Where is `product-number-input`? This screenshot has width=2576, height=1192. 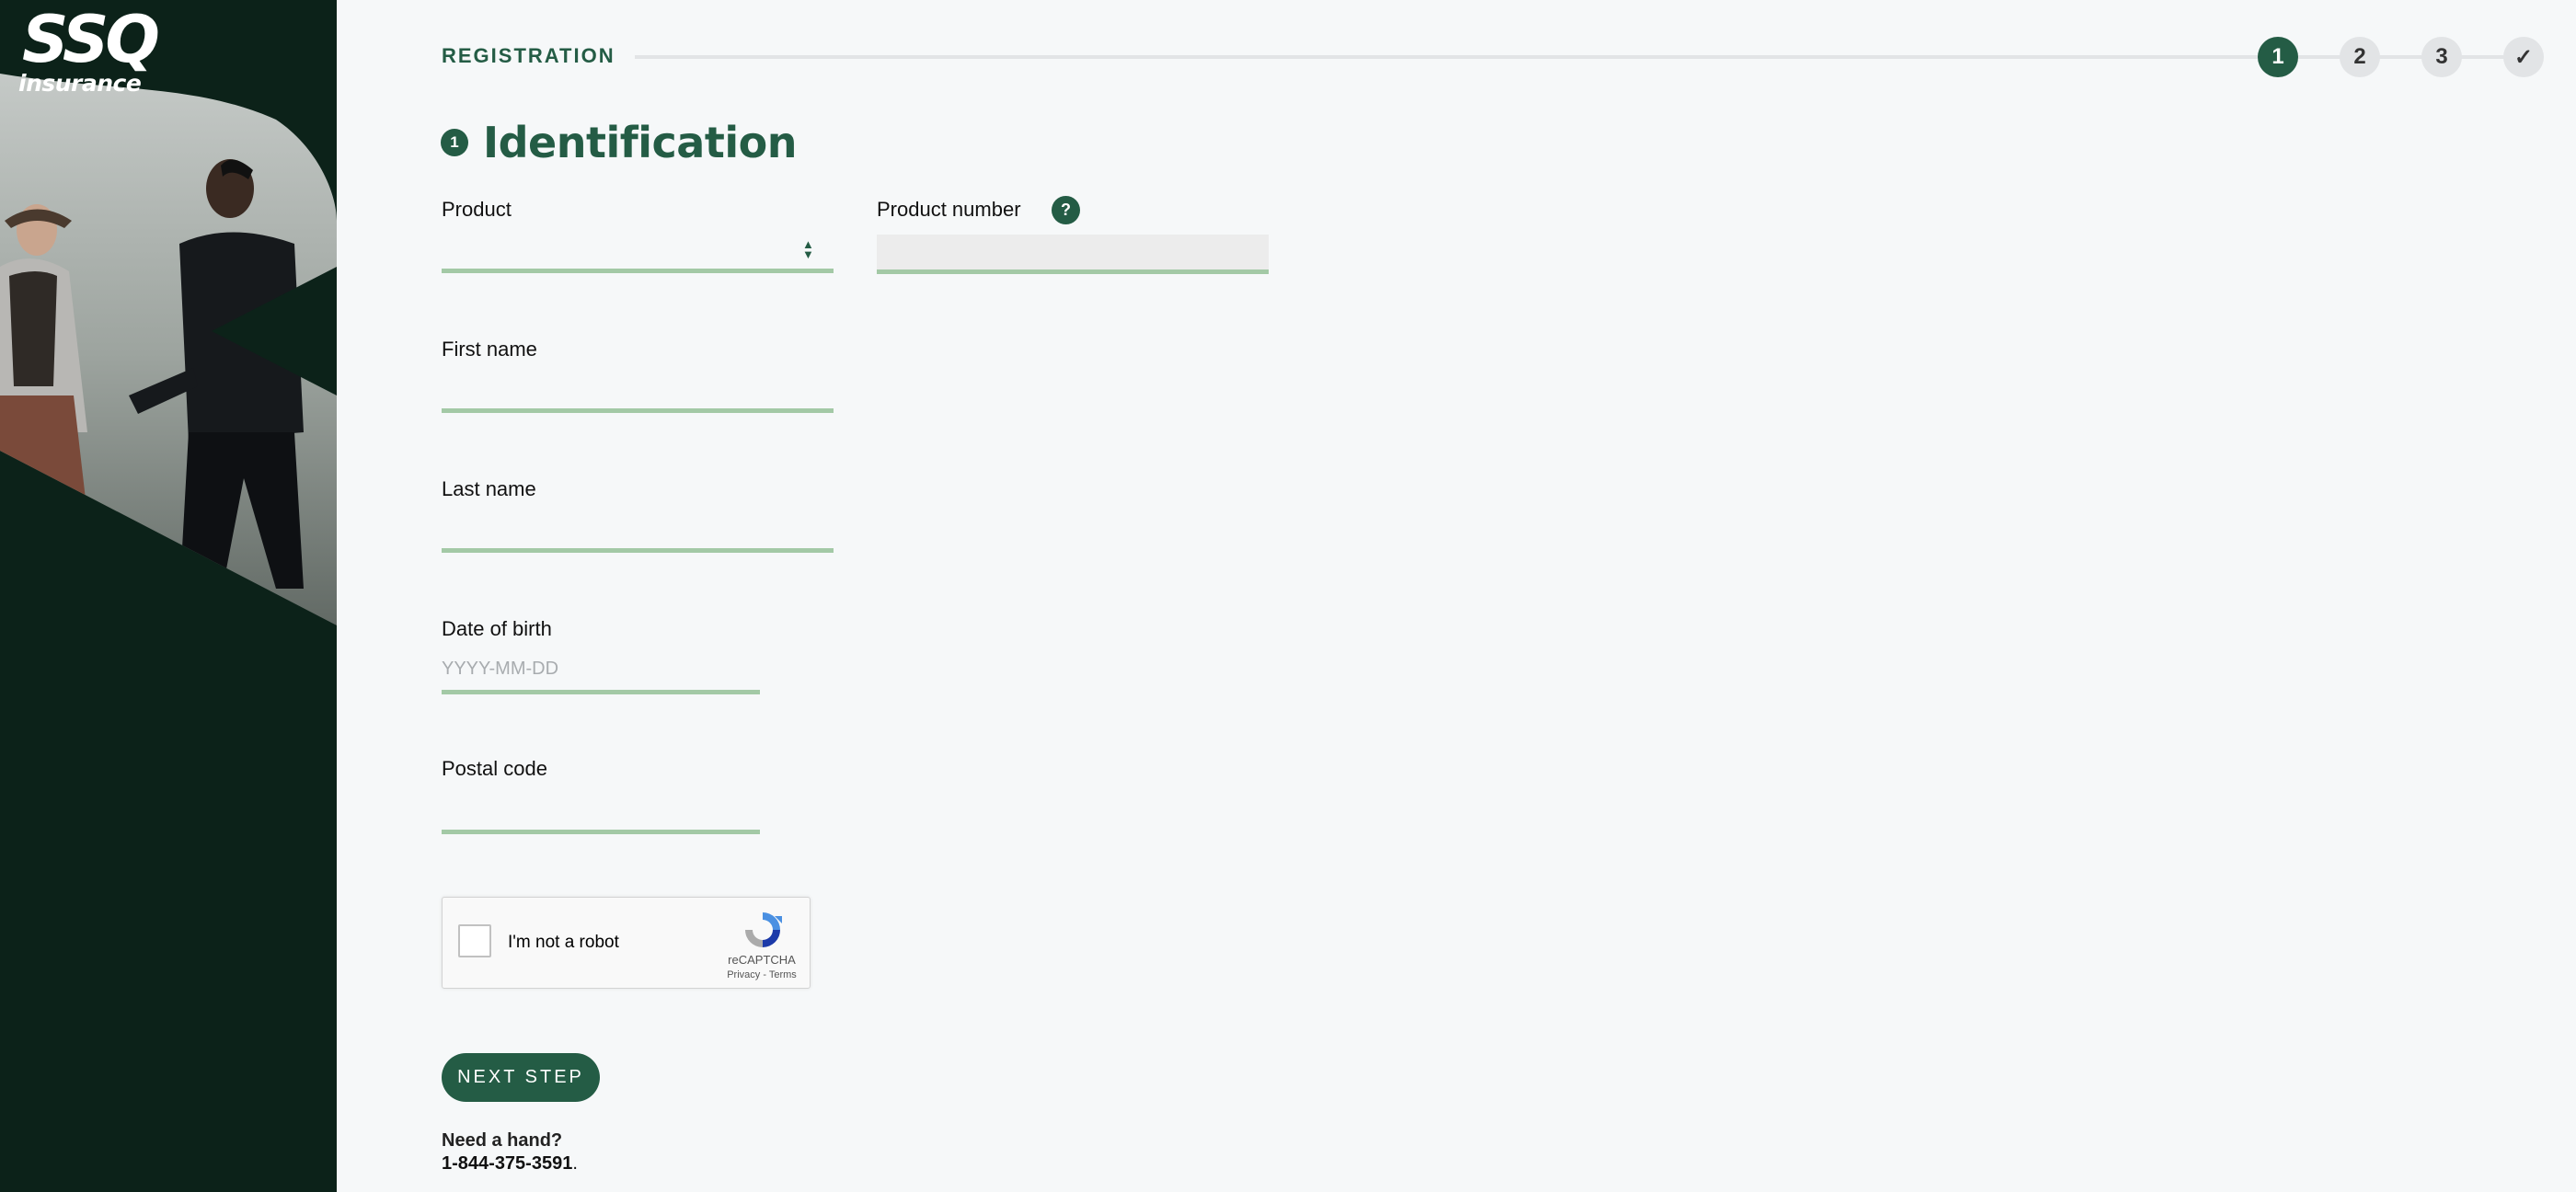 product-number-input is located at coordinates (1073, 254).